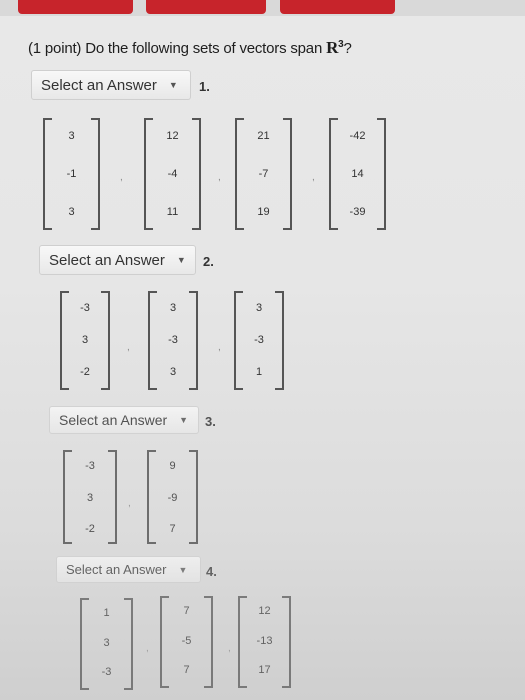  I want to click on question-suffix: ?, so click(347, 48).